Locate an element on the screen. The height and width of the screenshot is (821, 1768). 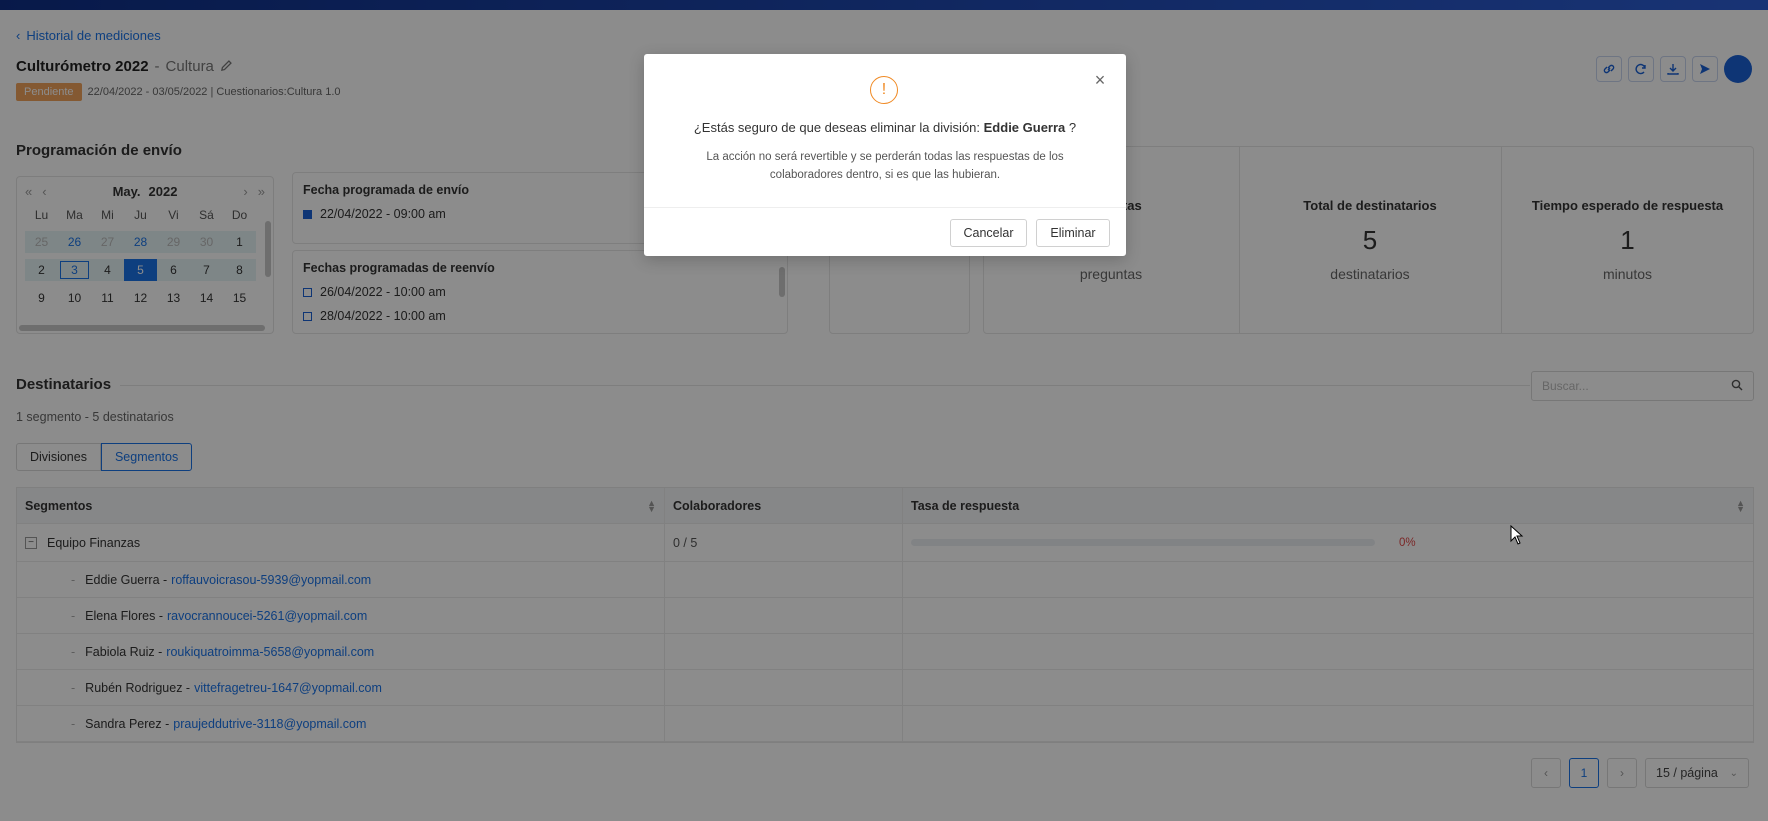
delete-button: Eliminar is located at coordinates (1073, 233).